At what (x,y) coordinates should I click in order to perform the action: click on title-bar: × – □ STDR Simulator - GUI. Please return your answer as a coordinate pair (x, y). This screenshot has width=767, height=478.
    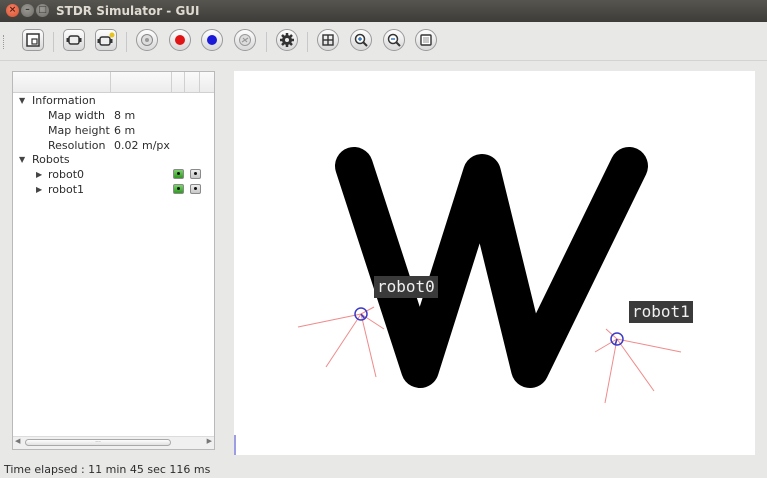
    Looking at the image, I should click on (383, 11).